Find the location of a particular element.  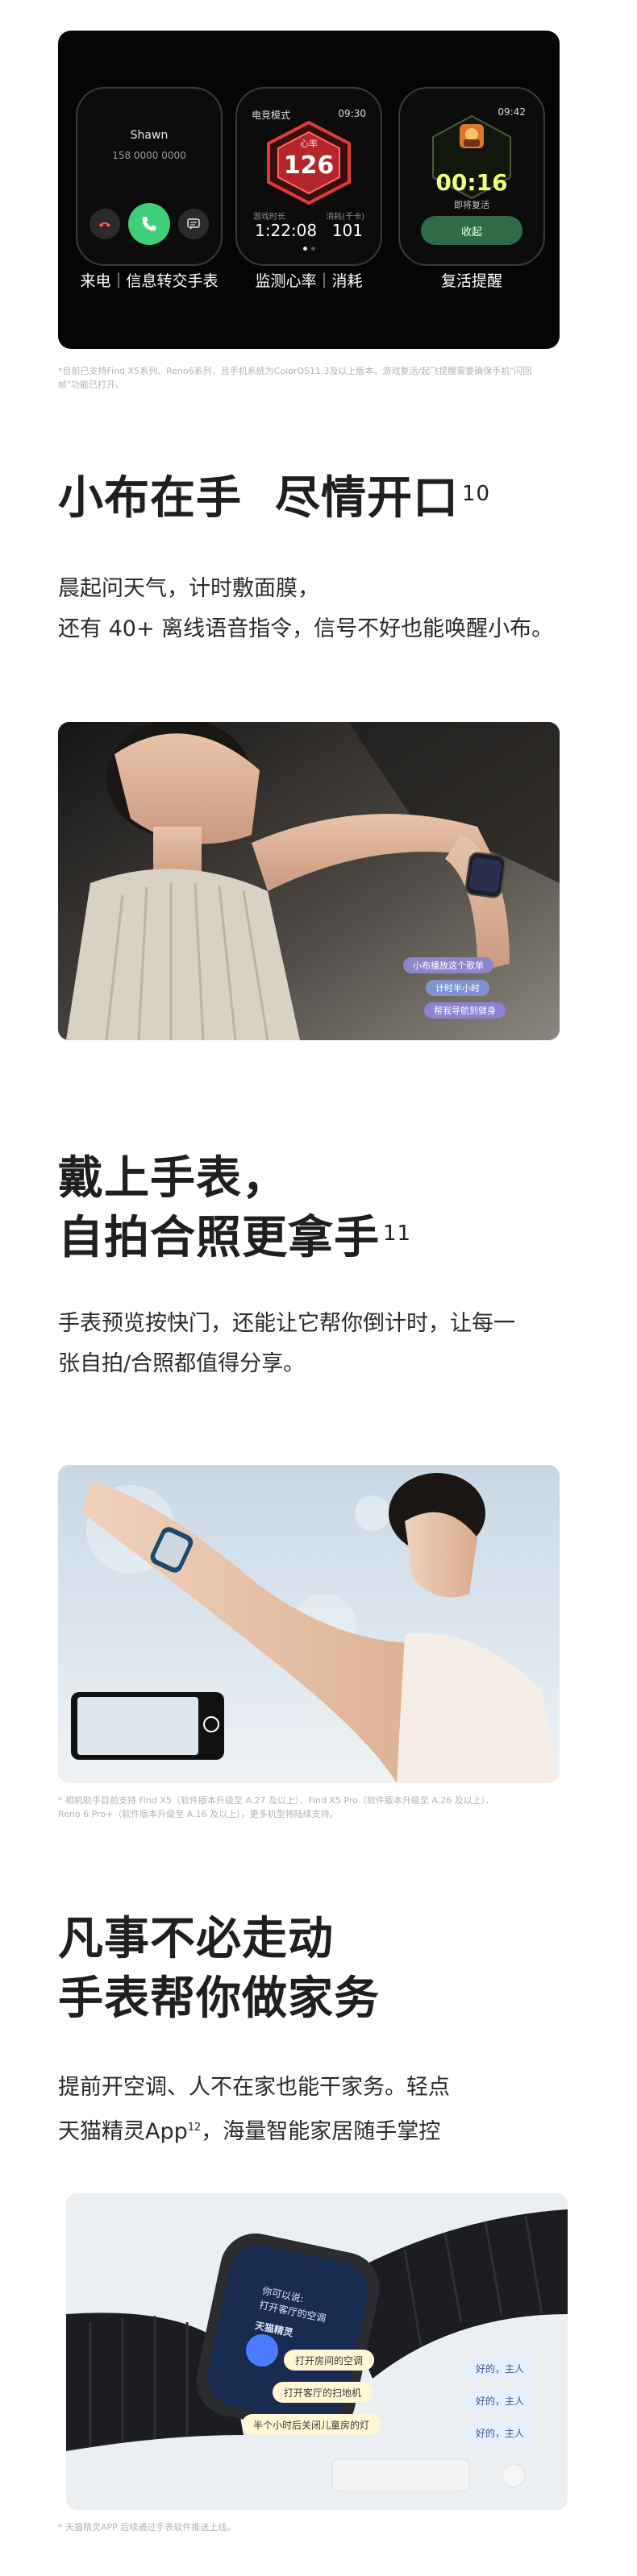

section-voice-heading: 小布在手 尽情开口 10 is located at coordinates (274, 499).